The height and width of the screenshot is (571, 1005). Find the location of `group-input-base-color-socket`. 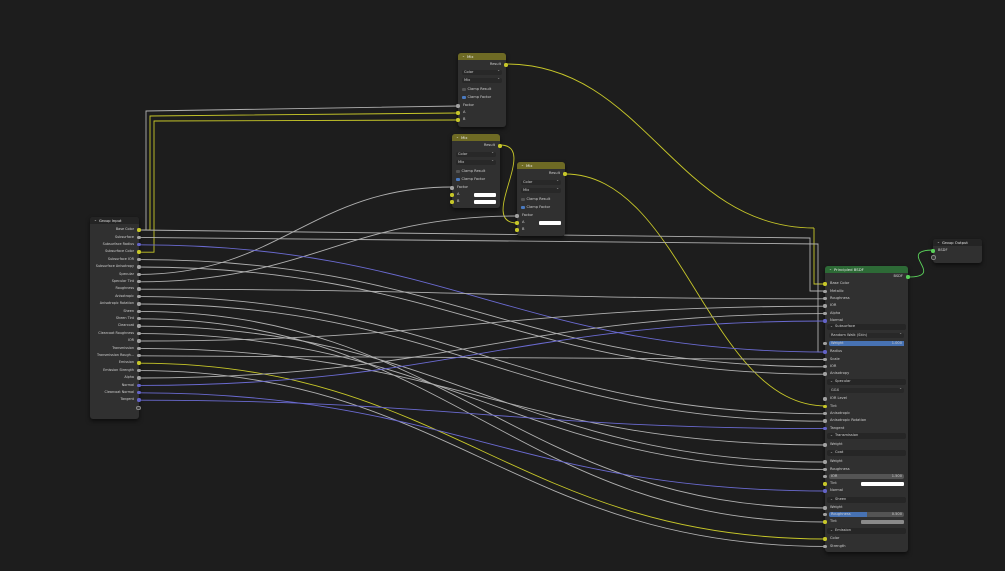

group-input-base-color-socket is located at coordinates (139, 230).